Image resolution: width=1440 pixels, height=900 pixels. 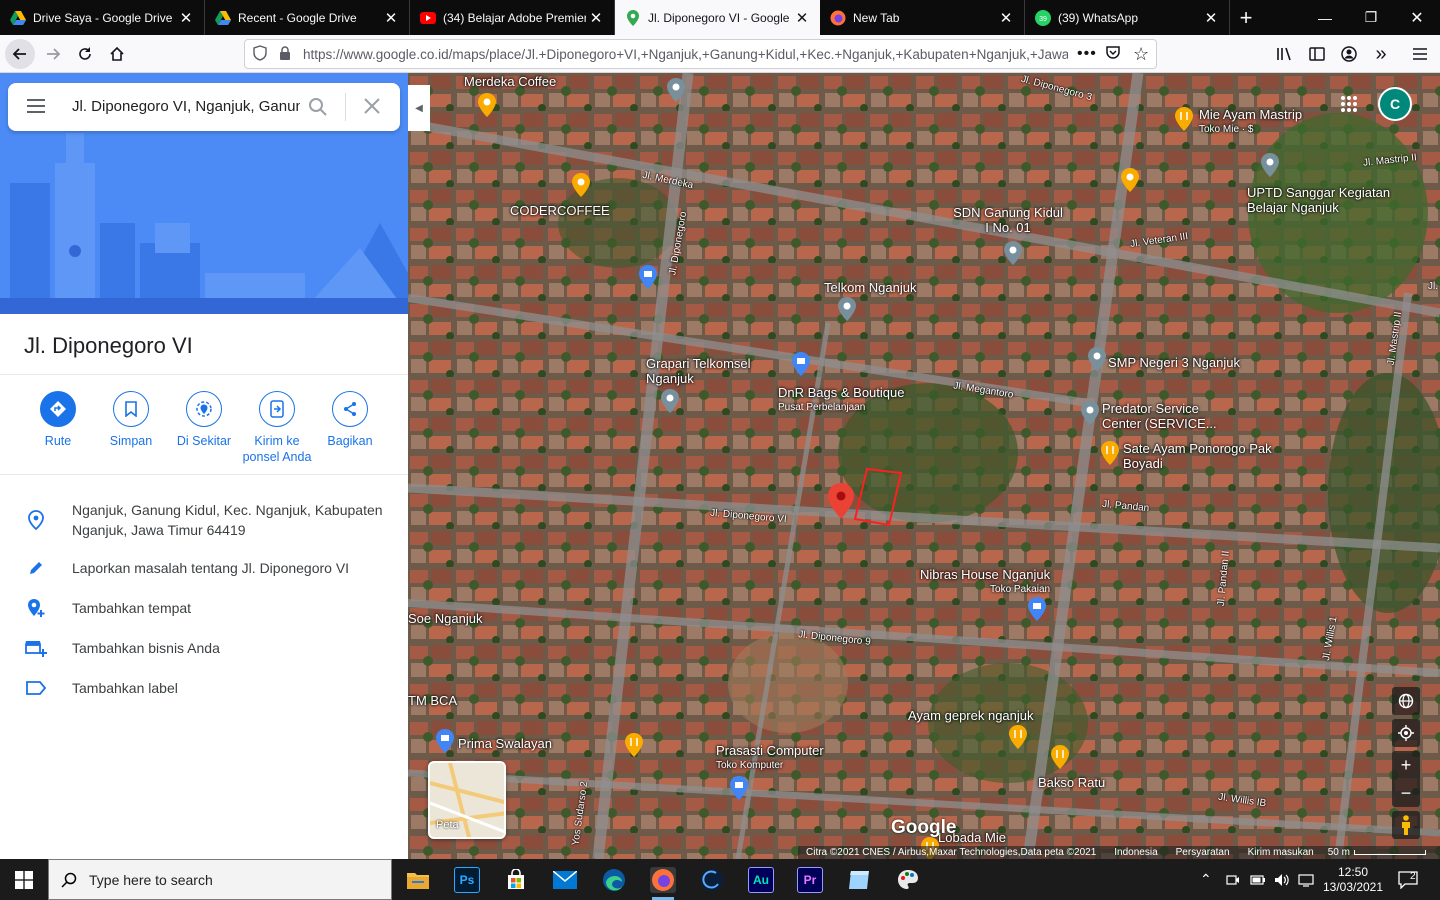 What do you see at coordinates (985, 582) in the screenshot?
I see `place-label: Nibras House Nganjuk Toko Pakaian` at bounding box center [985, 582].